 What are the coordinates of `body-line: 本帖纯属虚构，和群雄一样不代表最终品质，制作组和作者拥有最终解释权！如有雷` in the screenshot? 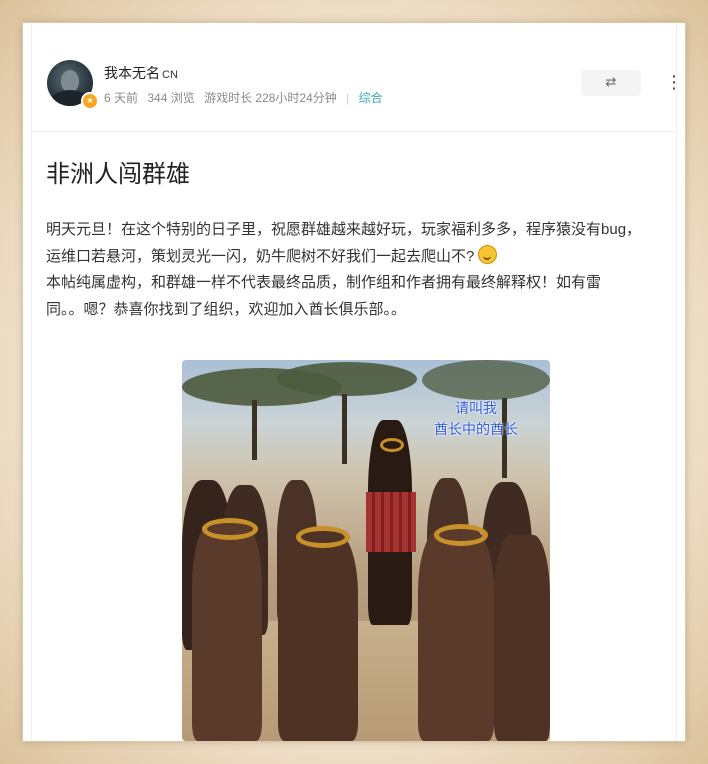 It's located at (324, 282).